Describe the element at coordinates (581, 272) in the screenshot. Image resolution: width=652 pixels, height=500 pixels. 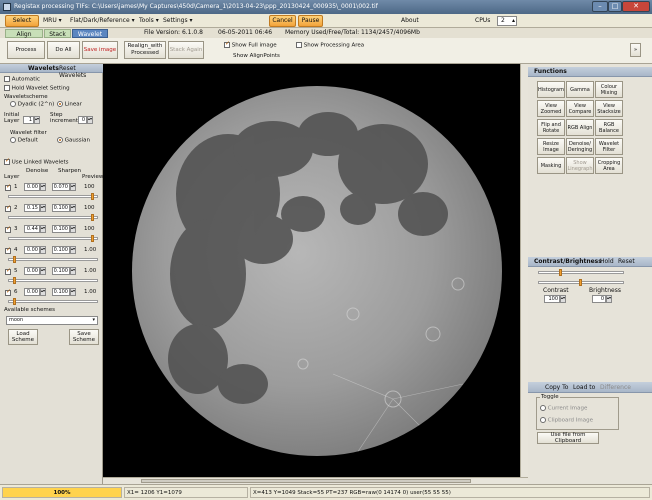
I see `contrast-slider` at that location.